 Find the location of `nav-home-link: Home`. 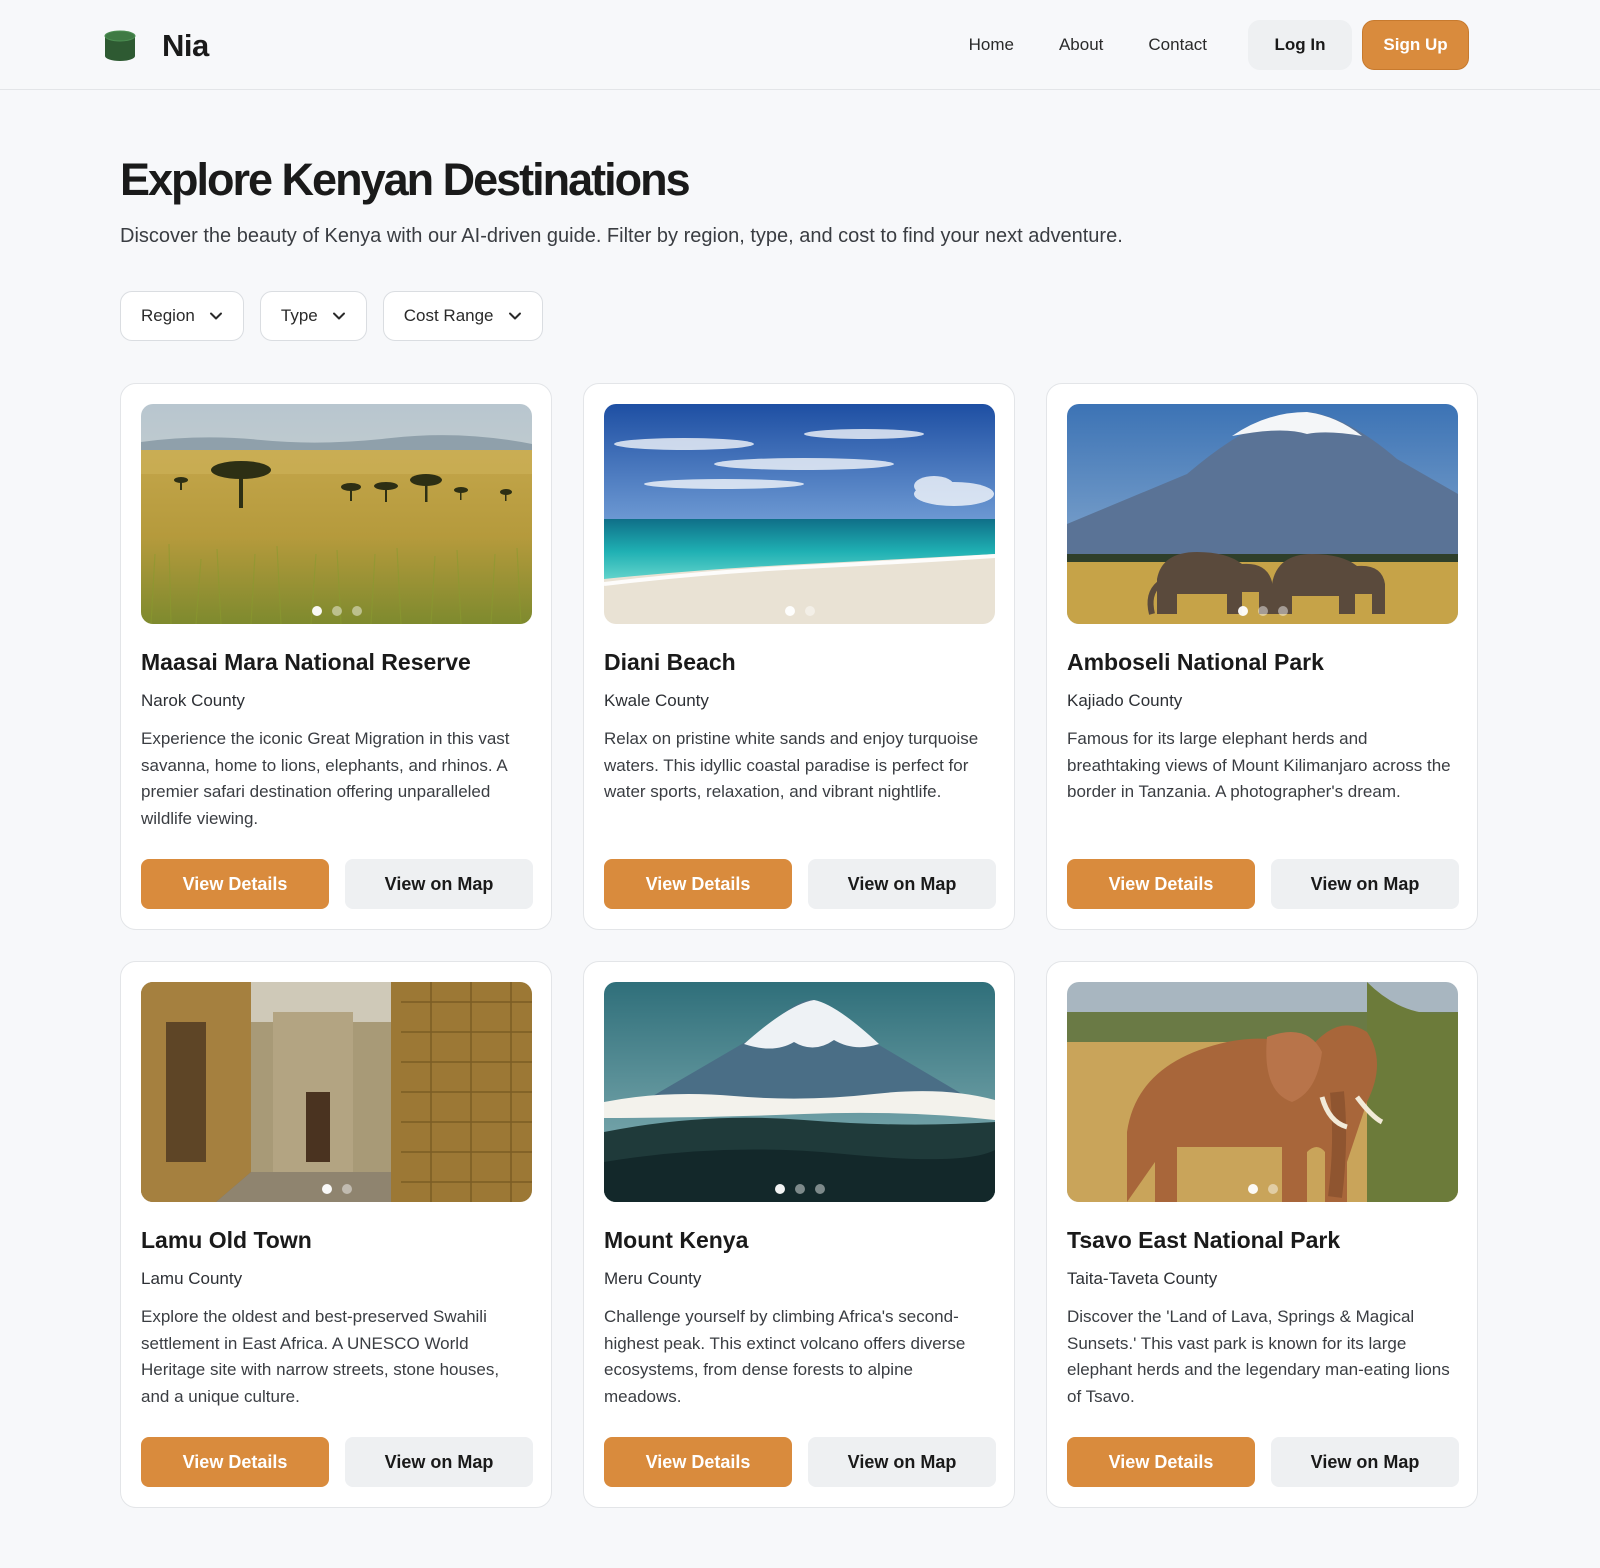

nav-home-link: Home is located at coordinates (991, 45).